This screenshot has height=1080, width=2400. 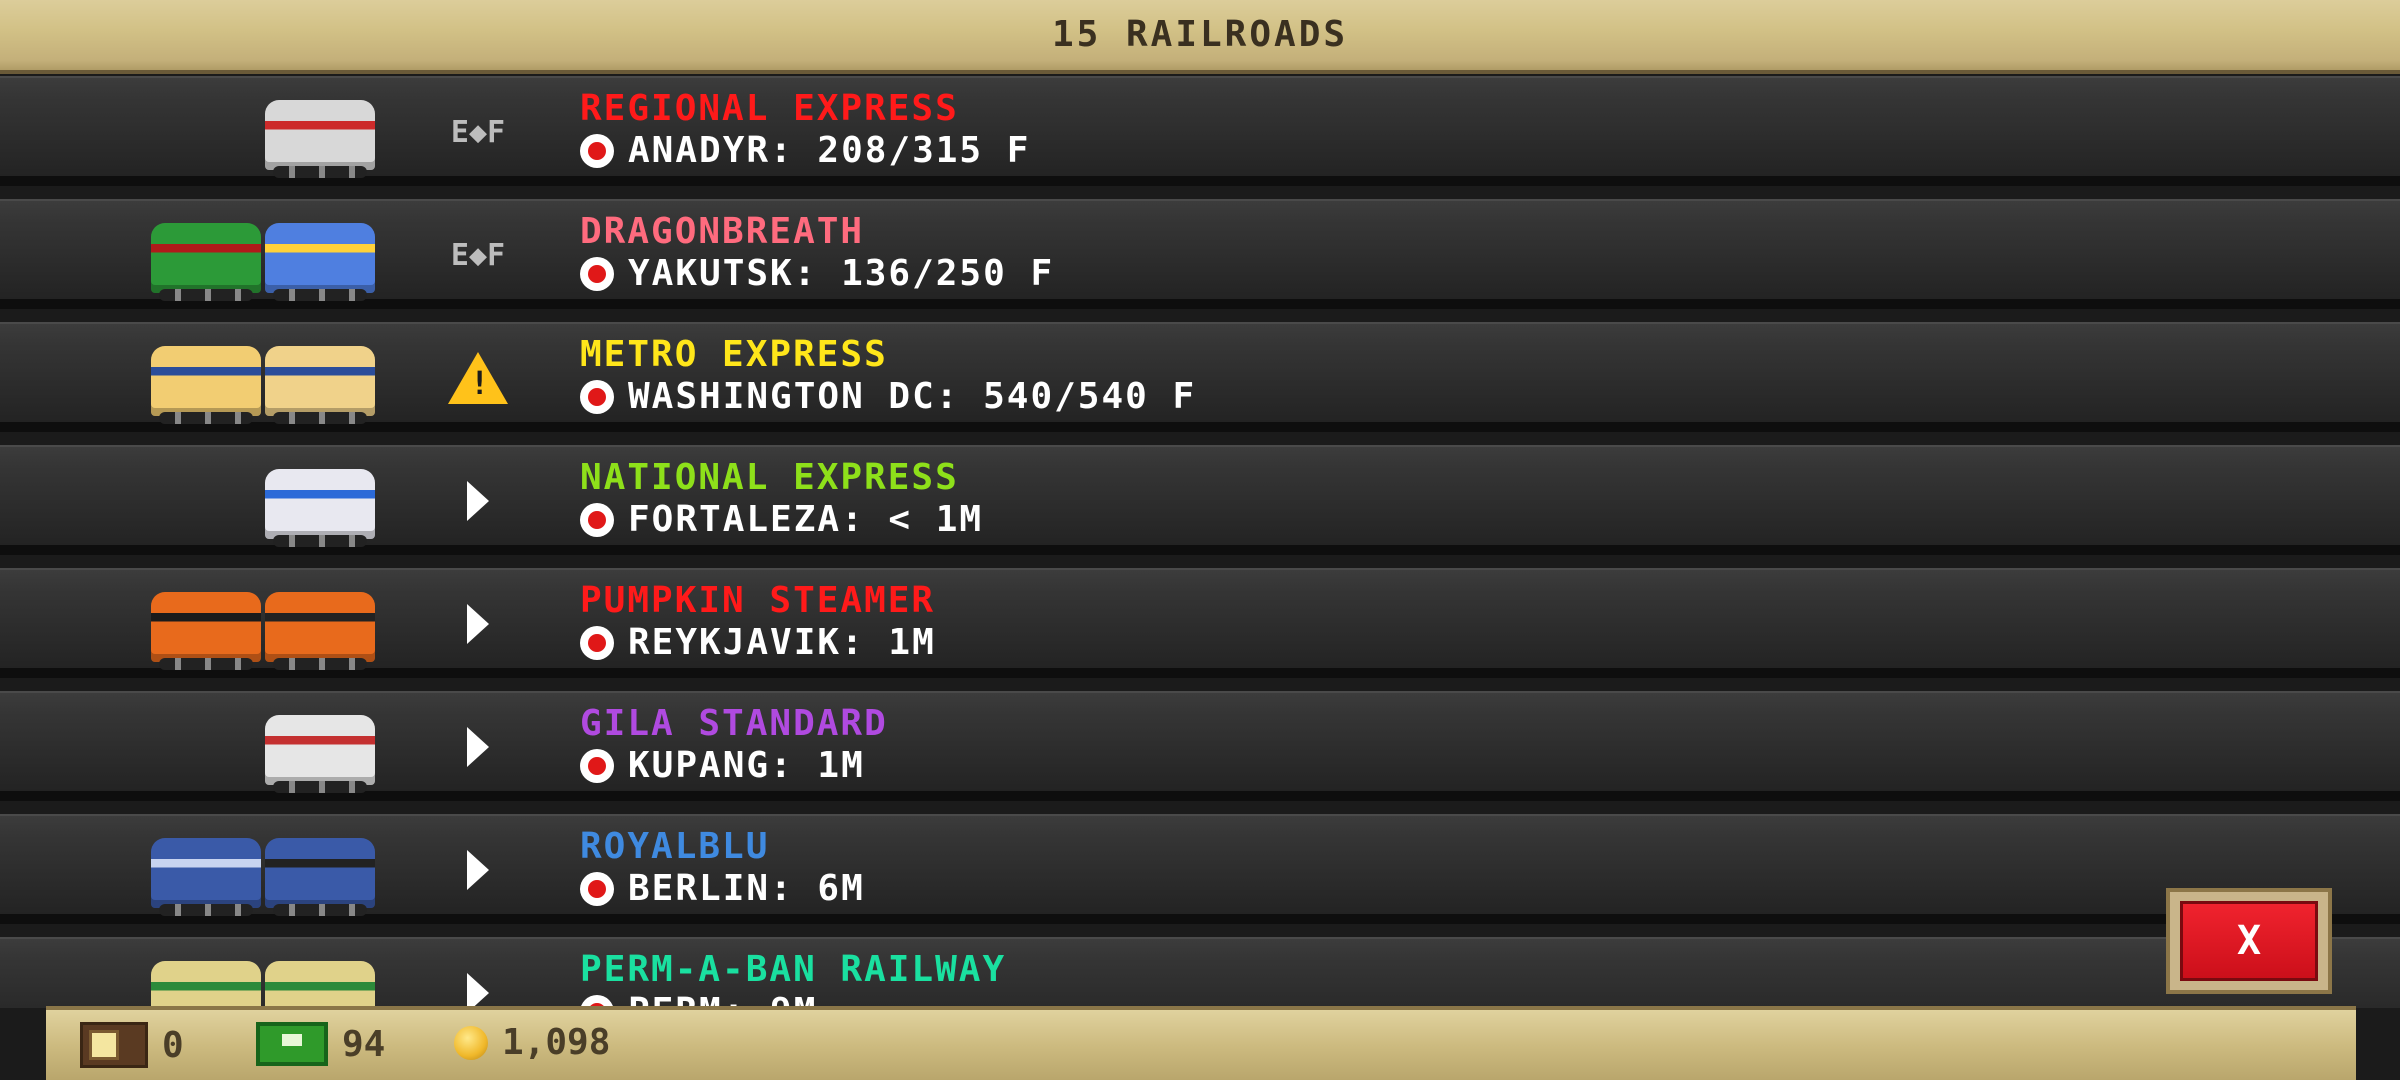 I want to click on coin-icon, so click(x=471, y=1042).